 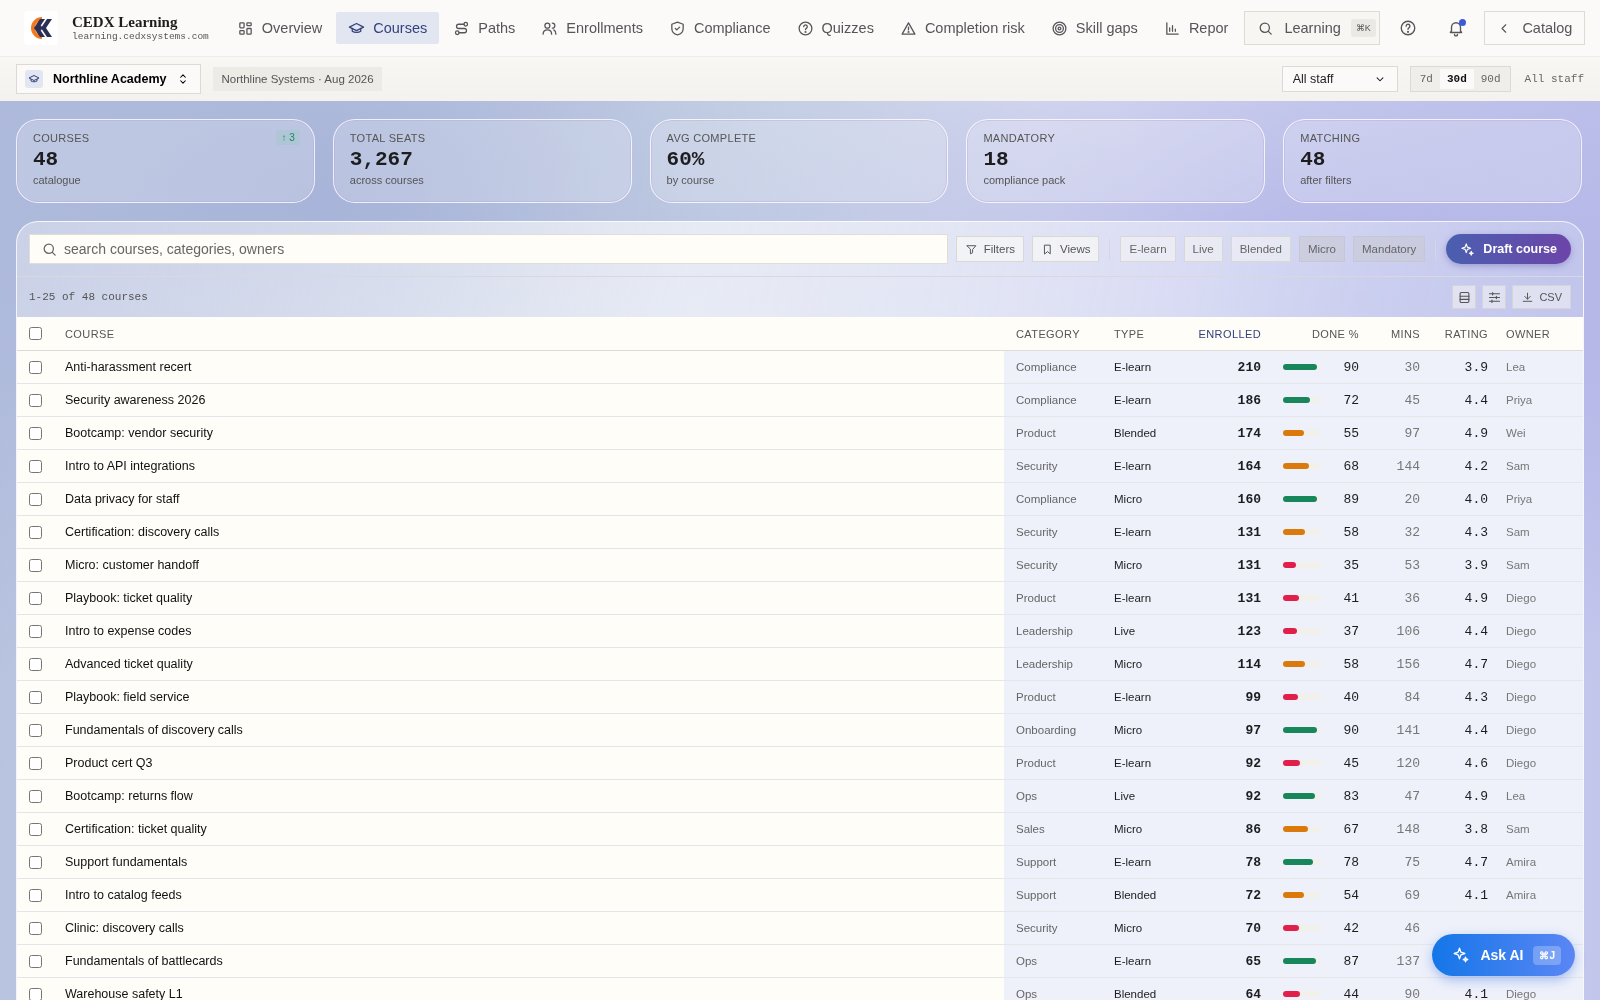 I want to click on course-title: Product cert Q3, so click(x=534, y=763).